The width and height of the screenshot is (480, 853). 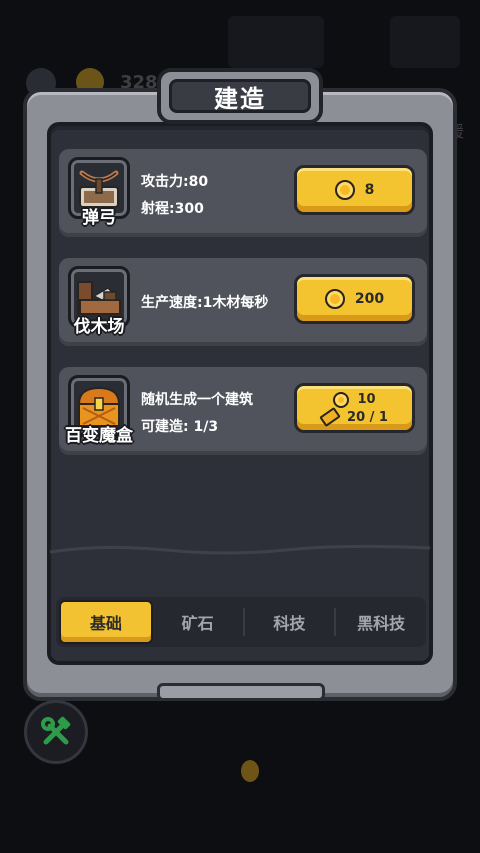 I want to click on hammer-wrench-icon, so click(x=56, y=730).